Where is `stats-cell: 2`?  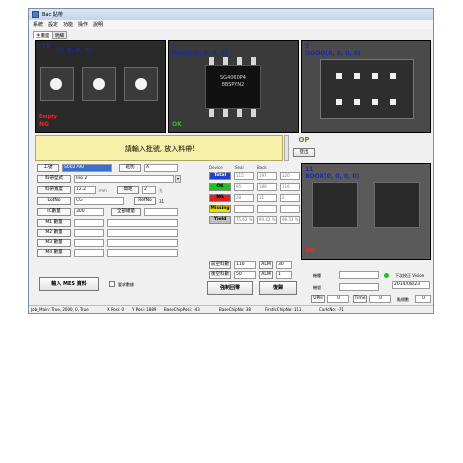
stats-cell: 2 is located at coordinates (290, 198).